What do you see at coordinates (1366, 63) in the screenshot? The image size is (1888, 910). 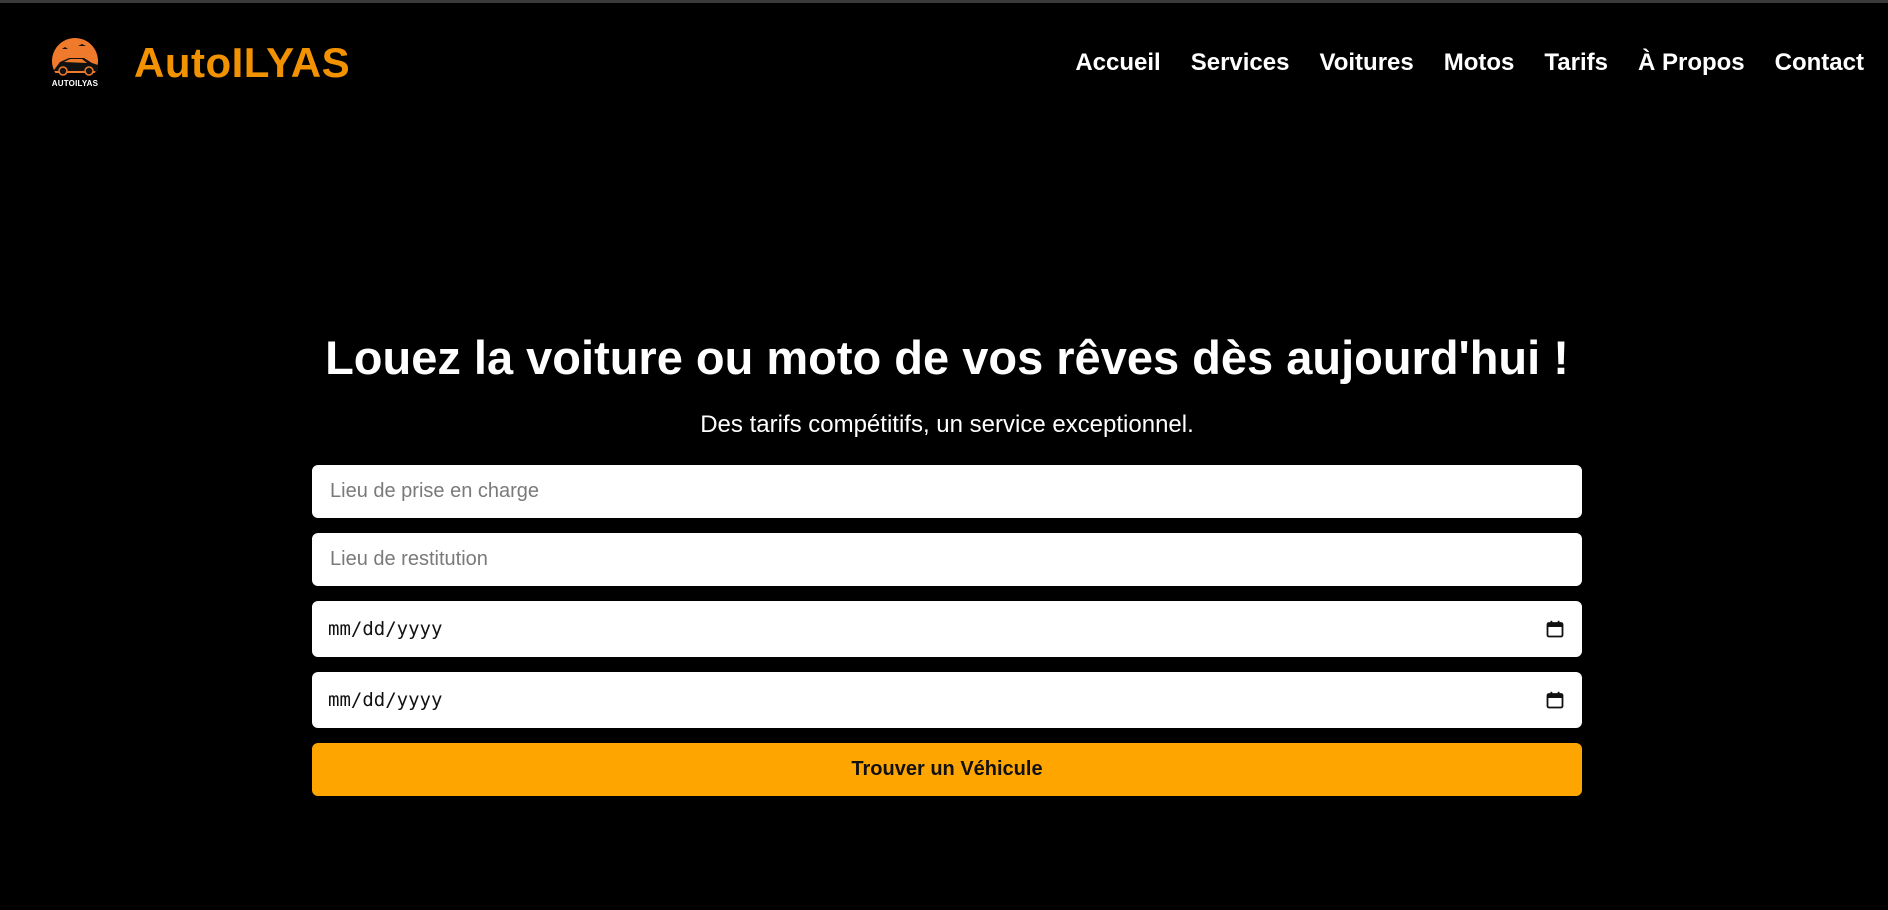 I see `nav-item-voitures: Voitures` at bounding box center [1366, 63].